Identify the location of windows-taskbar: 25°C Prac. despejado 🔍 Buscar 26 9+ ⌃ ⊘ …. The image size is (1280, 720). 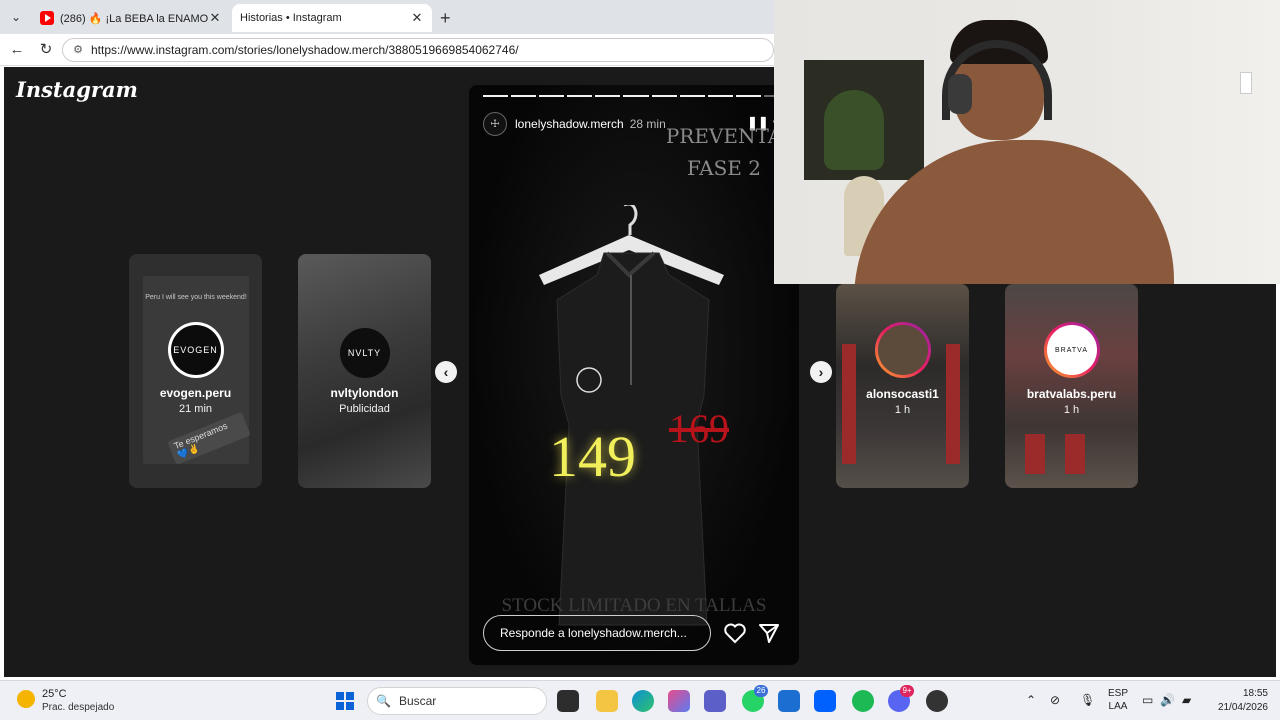
(640, 700).